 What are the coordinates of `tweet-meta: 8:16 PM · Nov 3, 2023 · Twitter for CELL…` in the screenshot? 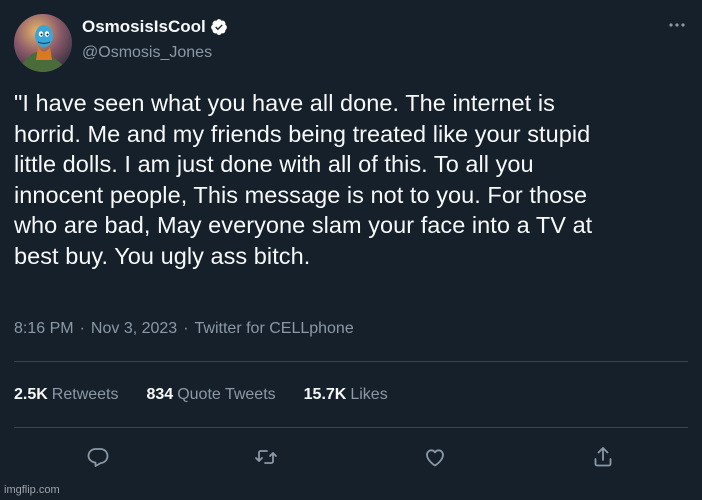 It's located at (184, 329).